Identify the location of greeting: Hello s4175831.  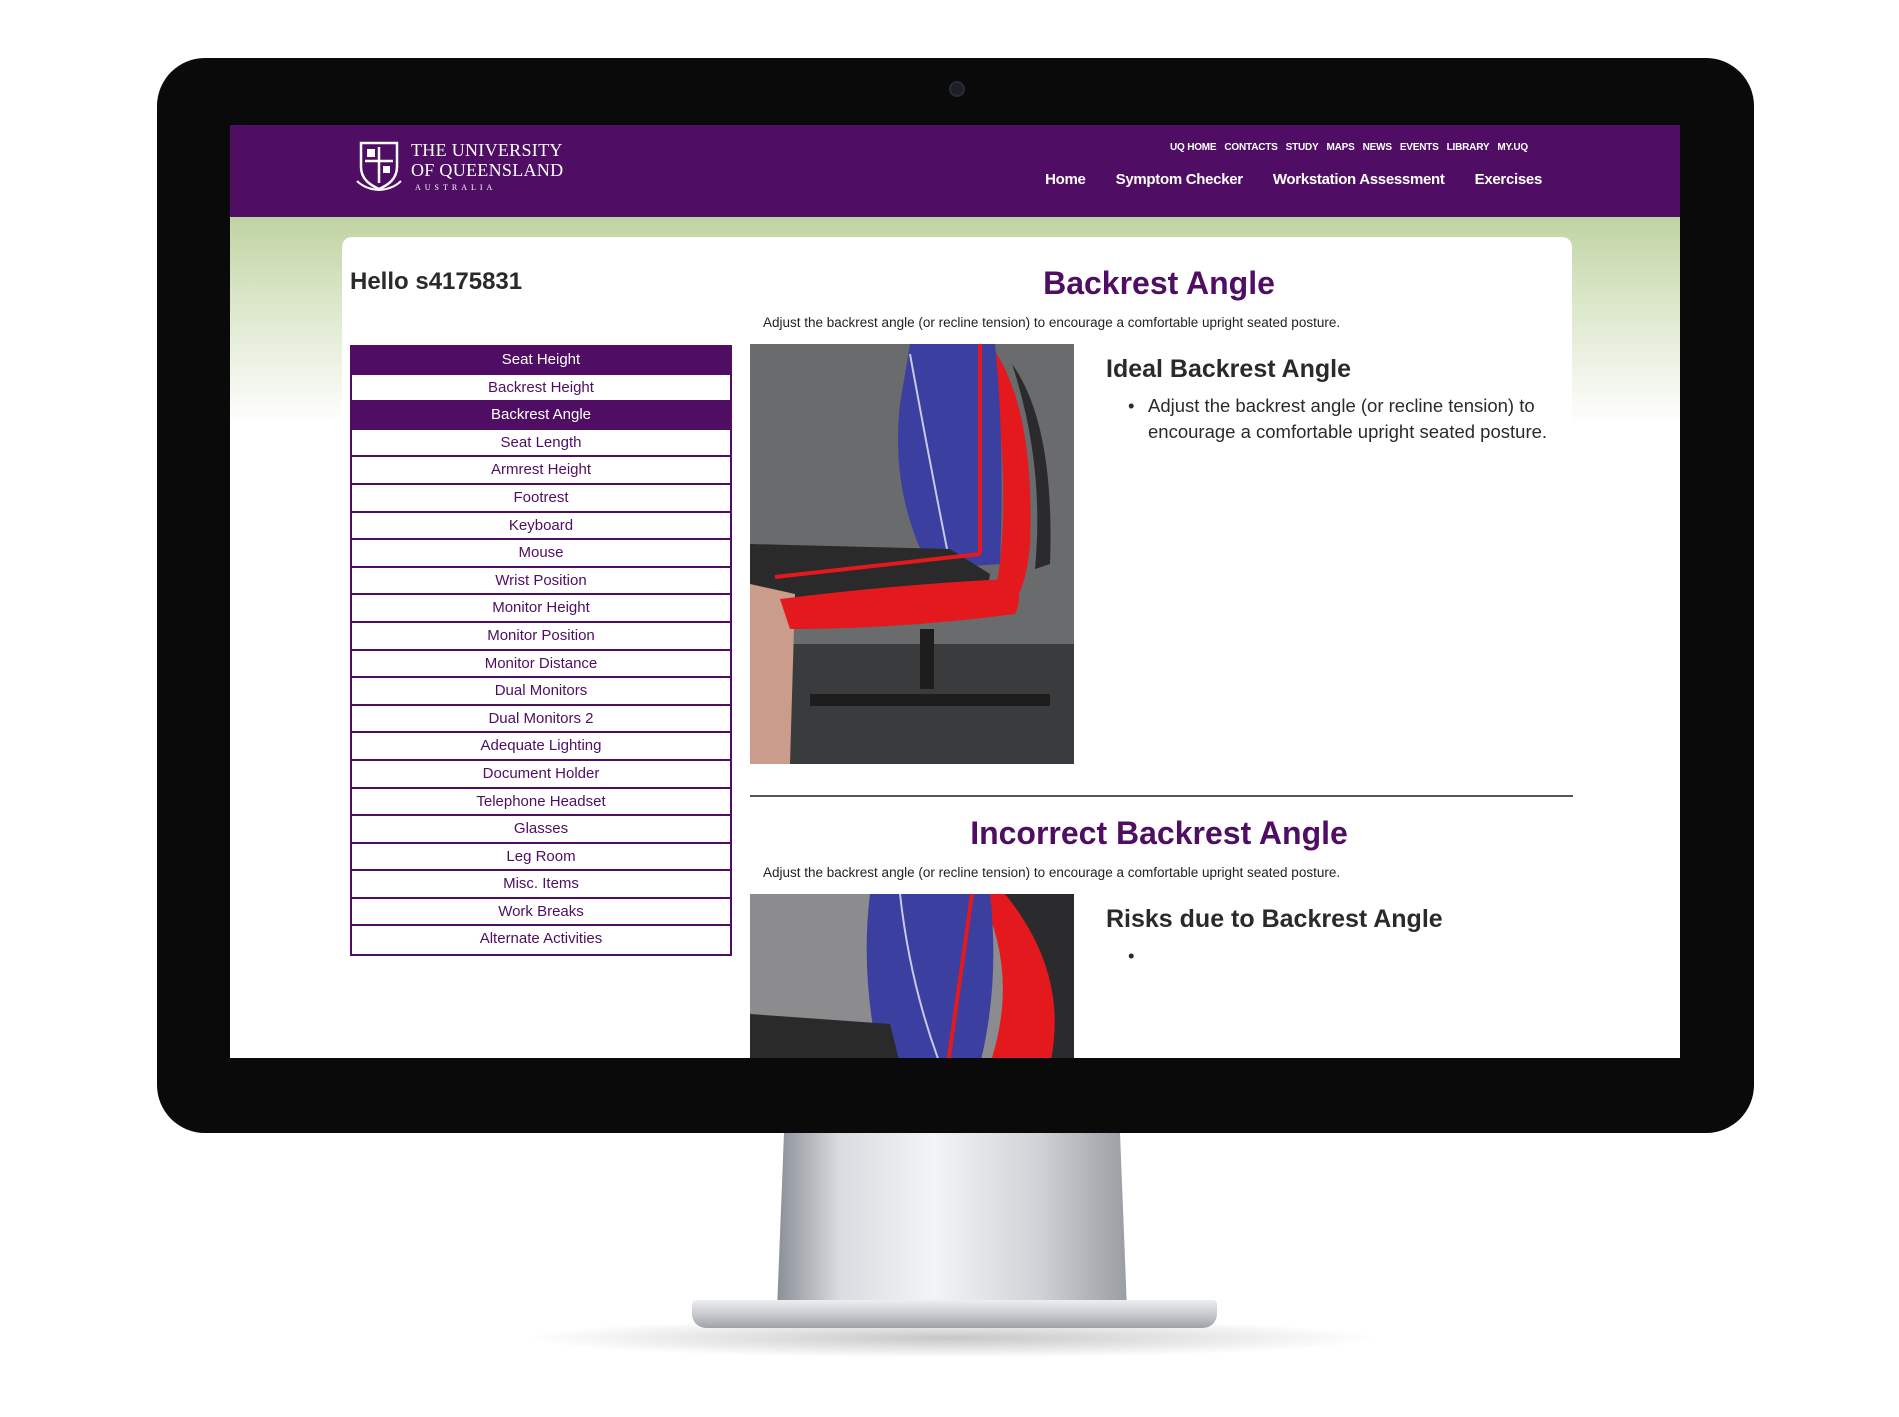
(436, 281).